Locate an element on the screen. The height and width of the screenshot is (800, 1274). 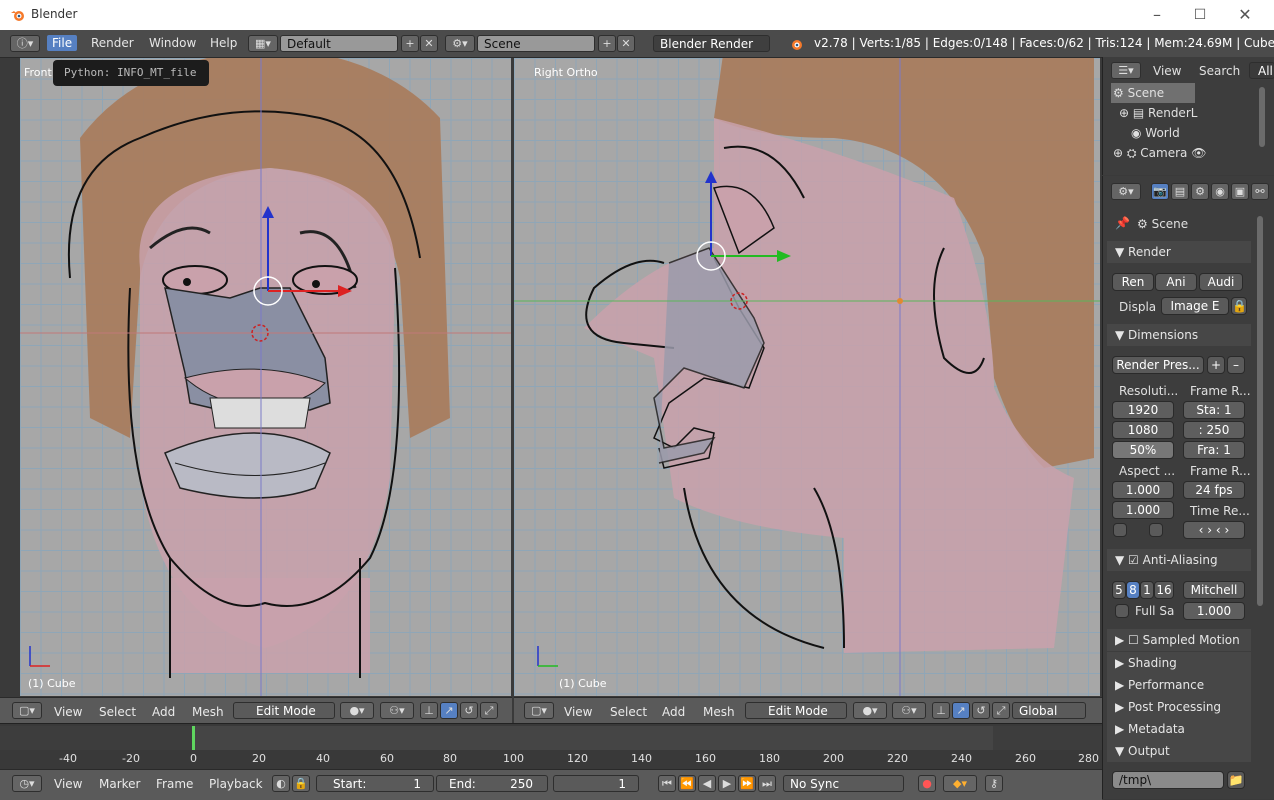
panel-header-dimensions: ▼ Dimensions is located at coordinates (1179, 335).